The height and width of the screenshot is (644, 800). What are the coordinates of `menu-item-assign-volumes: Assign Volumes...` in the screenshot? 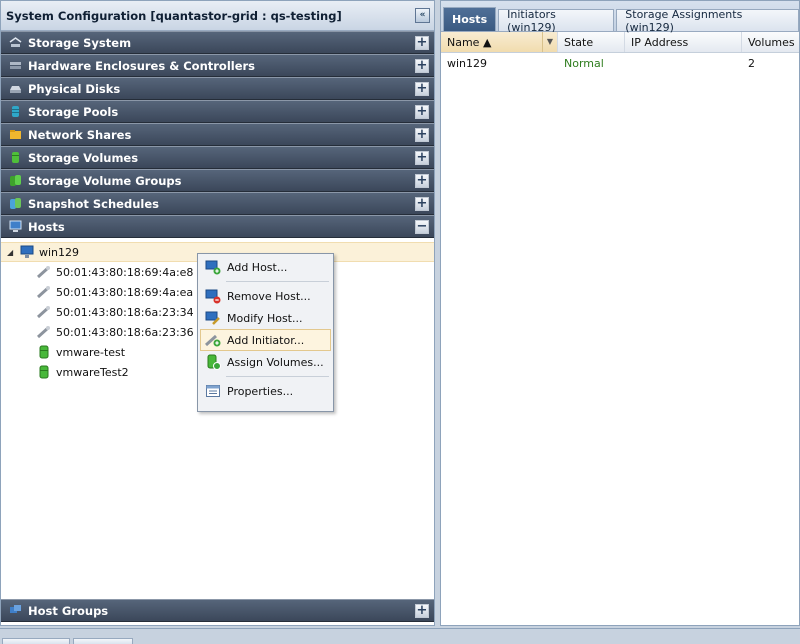 It's located at (265, 362).